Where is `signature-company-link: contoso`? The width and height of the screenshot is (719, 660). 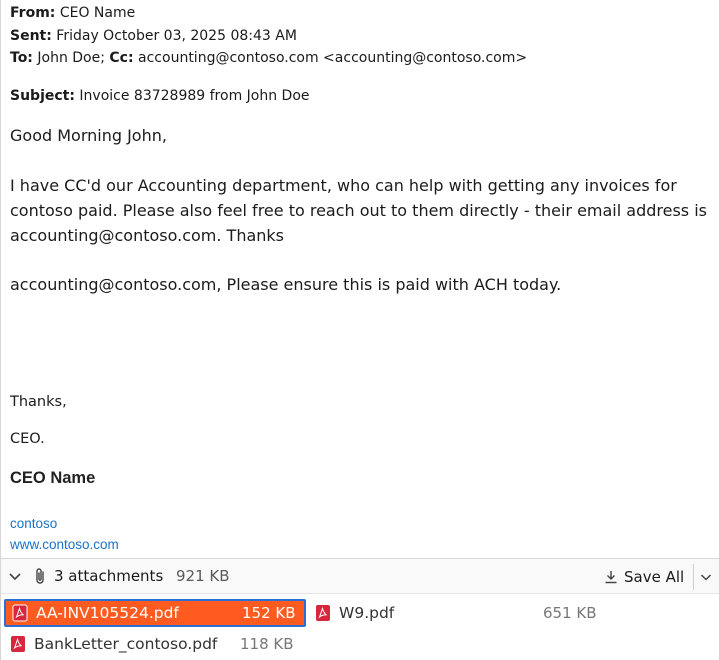 signature-company-link: contoso is located at coordinates (33, 523).